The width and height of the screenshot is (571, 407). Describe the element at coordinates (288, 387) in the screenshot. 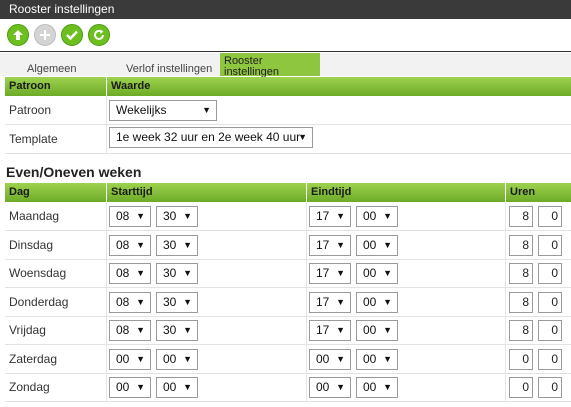

I see `schedule-row: Zondag 00 ▼ 00 ▼ 00 ▼ 00 ▼ 0 0` at that location.